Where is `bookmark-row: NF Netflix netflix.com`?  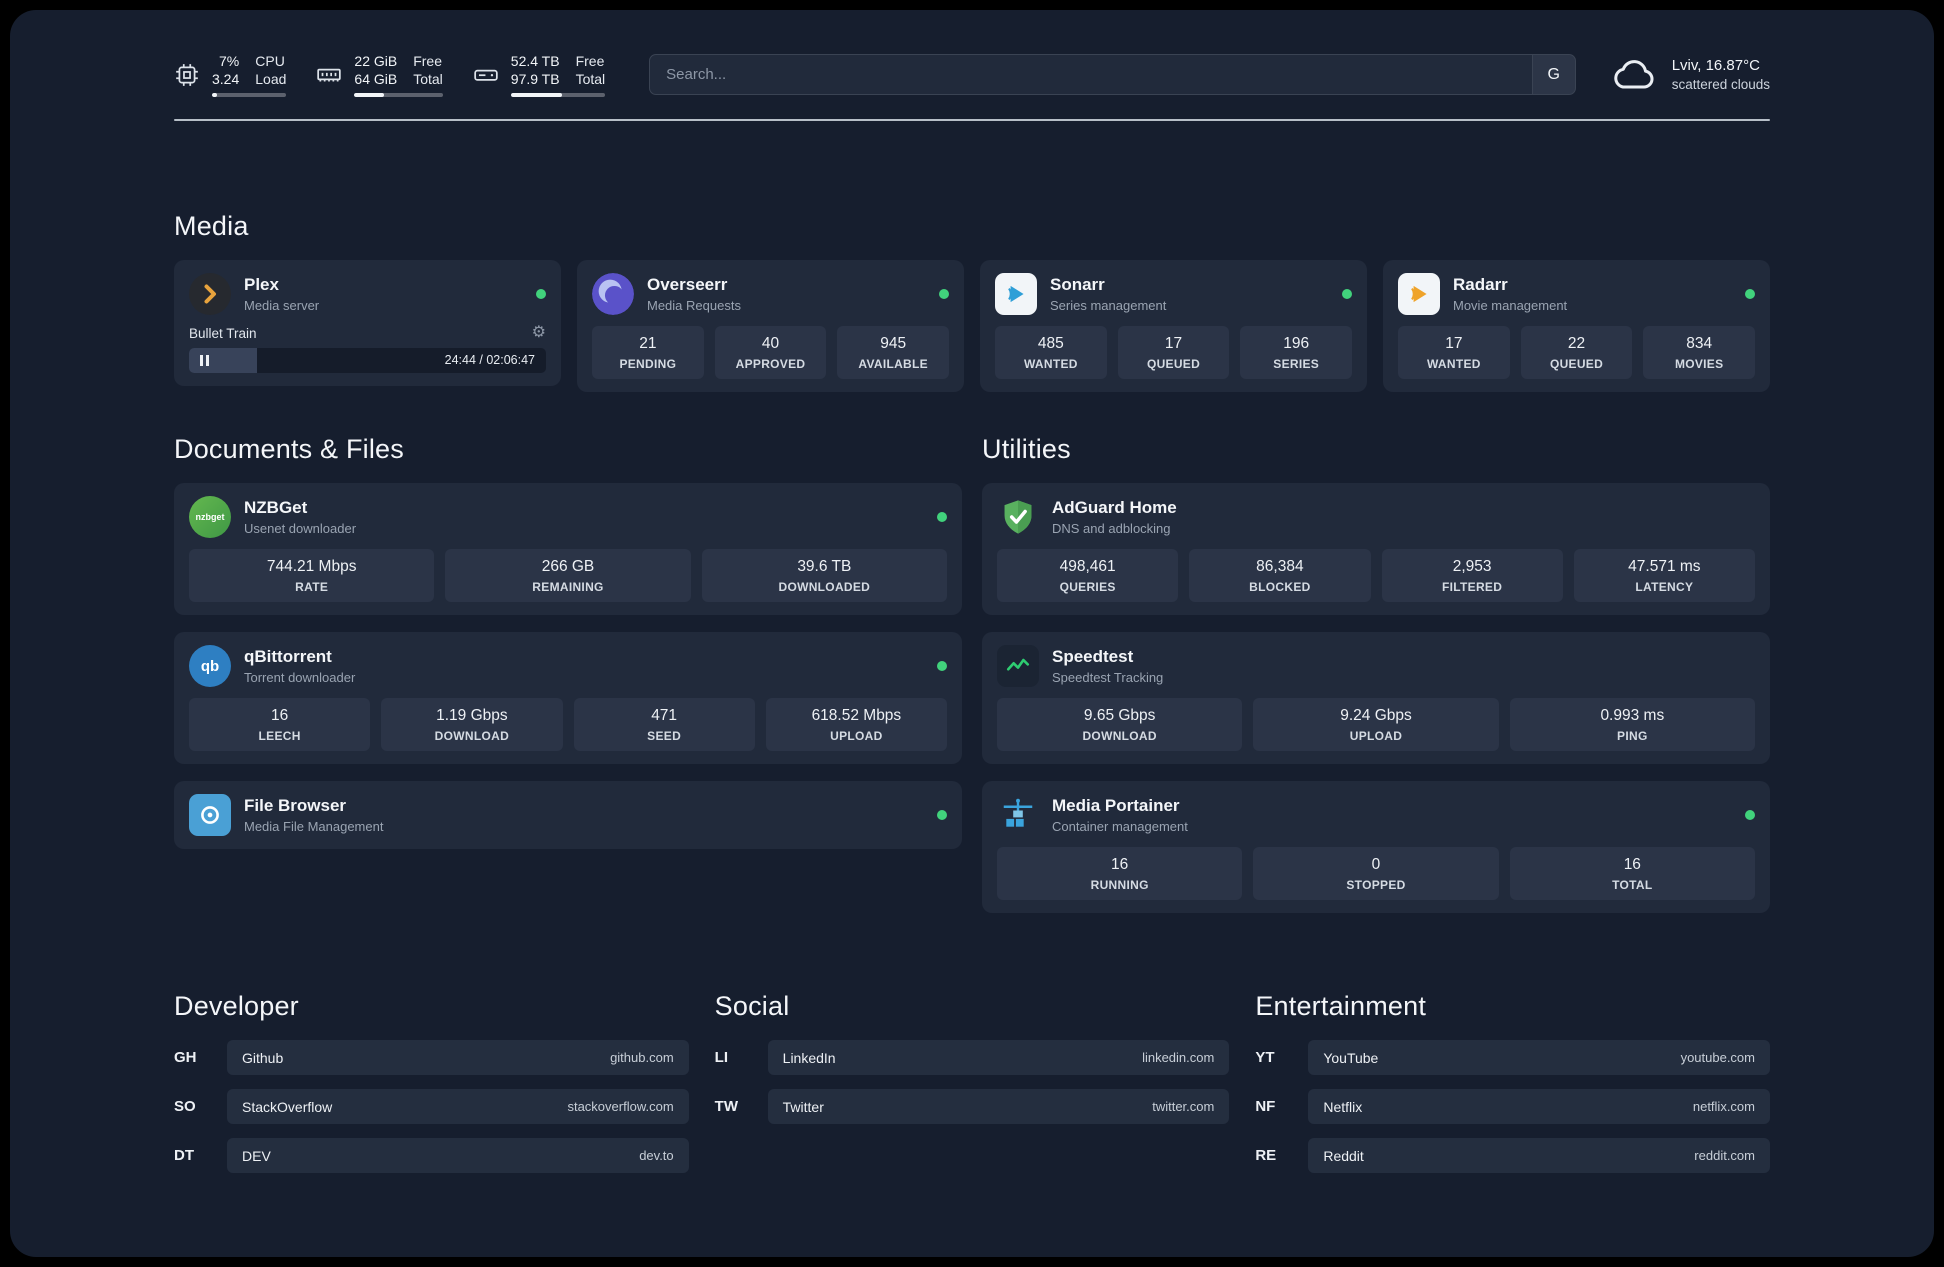
bookmark-row: NF Netflix netflix.com is located at coordinates (1512, 1107).